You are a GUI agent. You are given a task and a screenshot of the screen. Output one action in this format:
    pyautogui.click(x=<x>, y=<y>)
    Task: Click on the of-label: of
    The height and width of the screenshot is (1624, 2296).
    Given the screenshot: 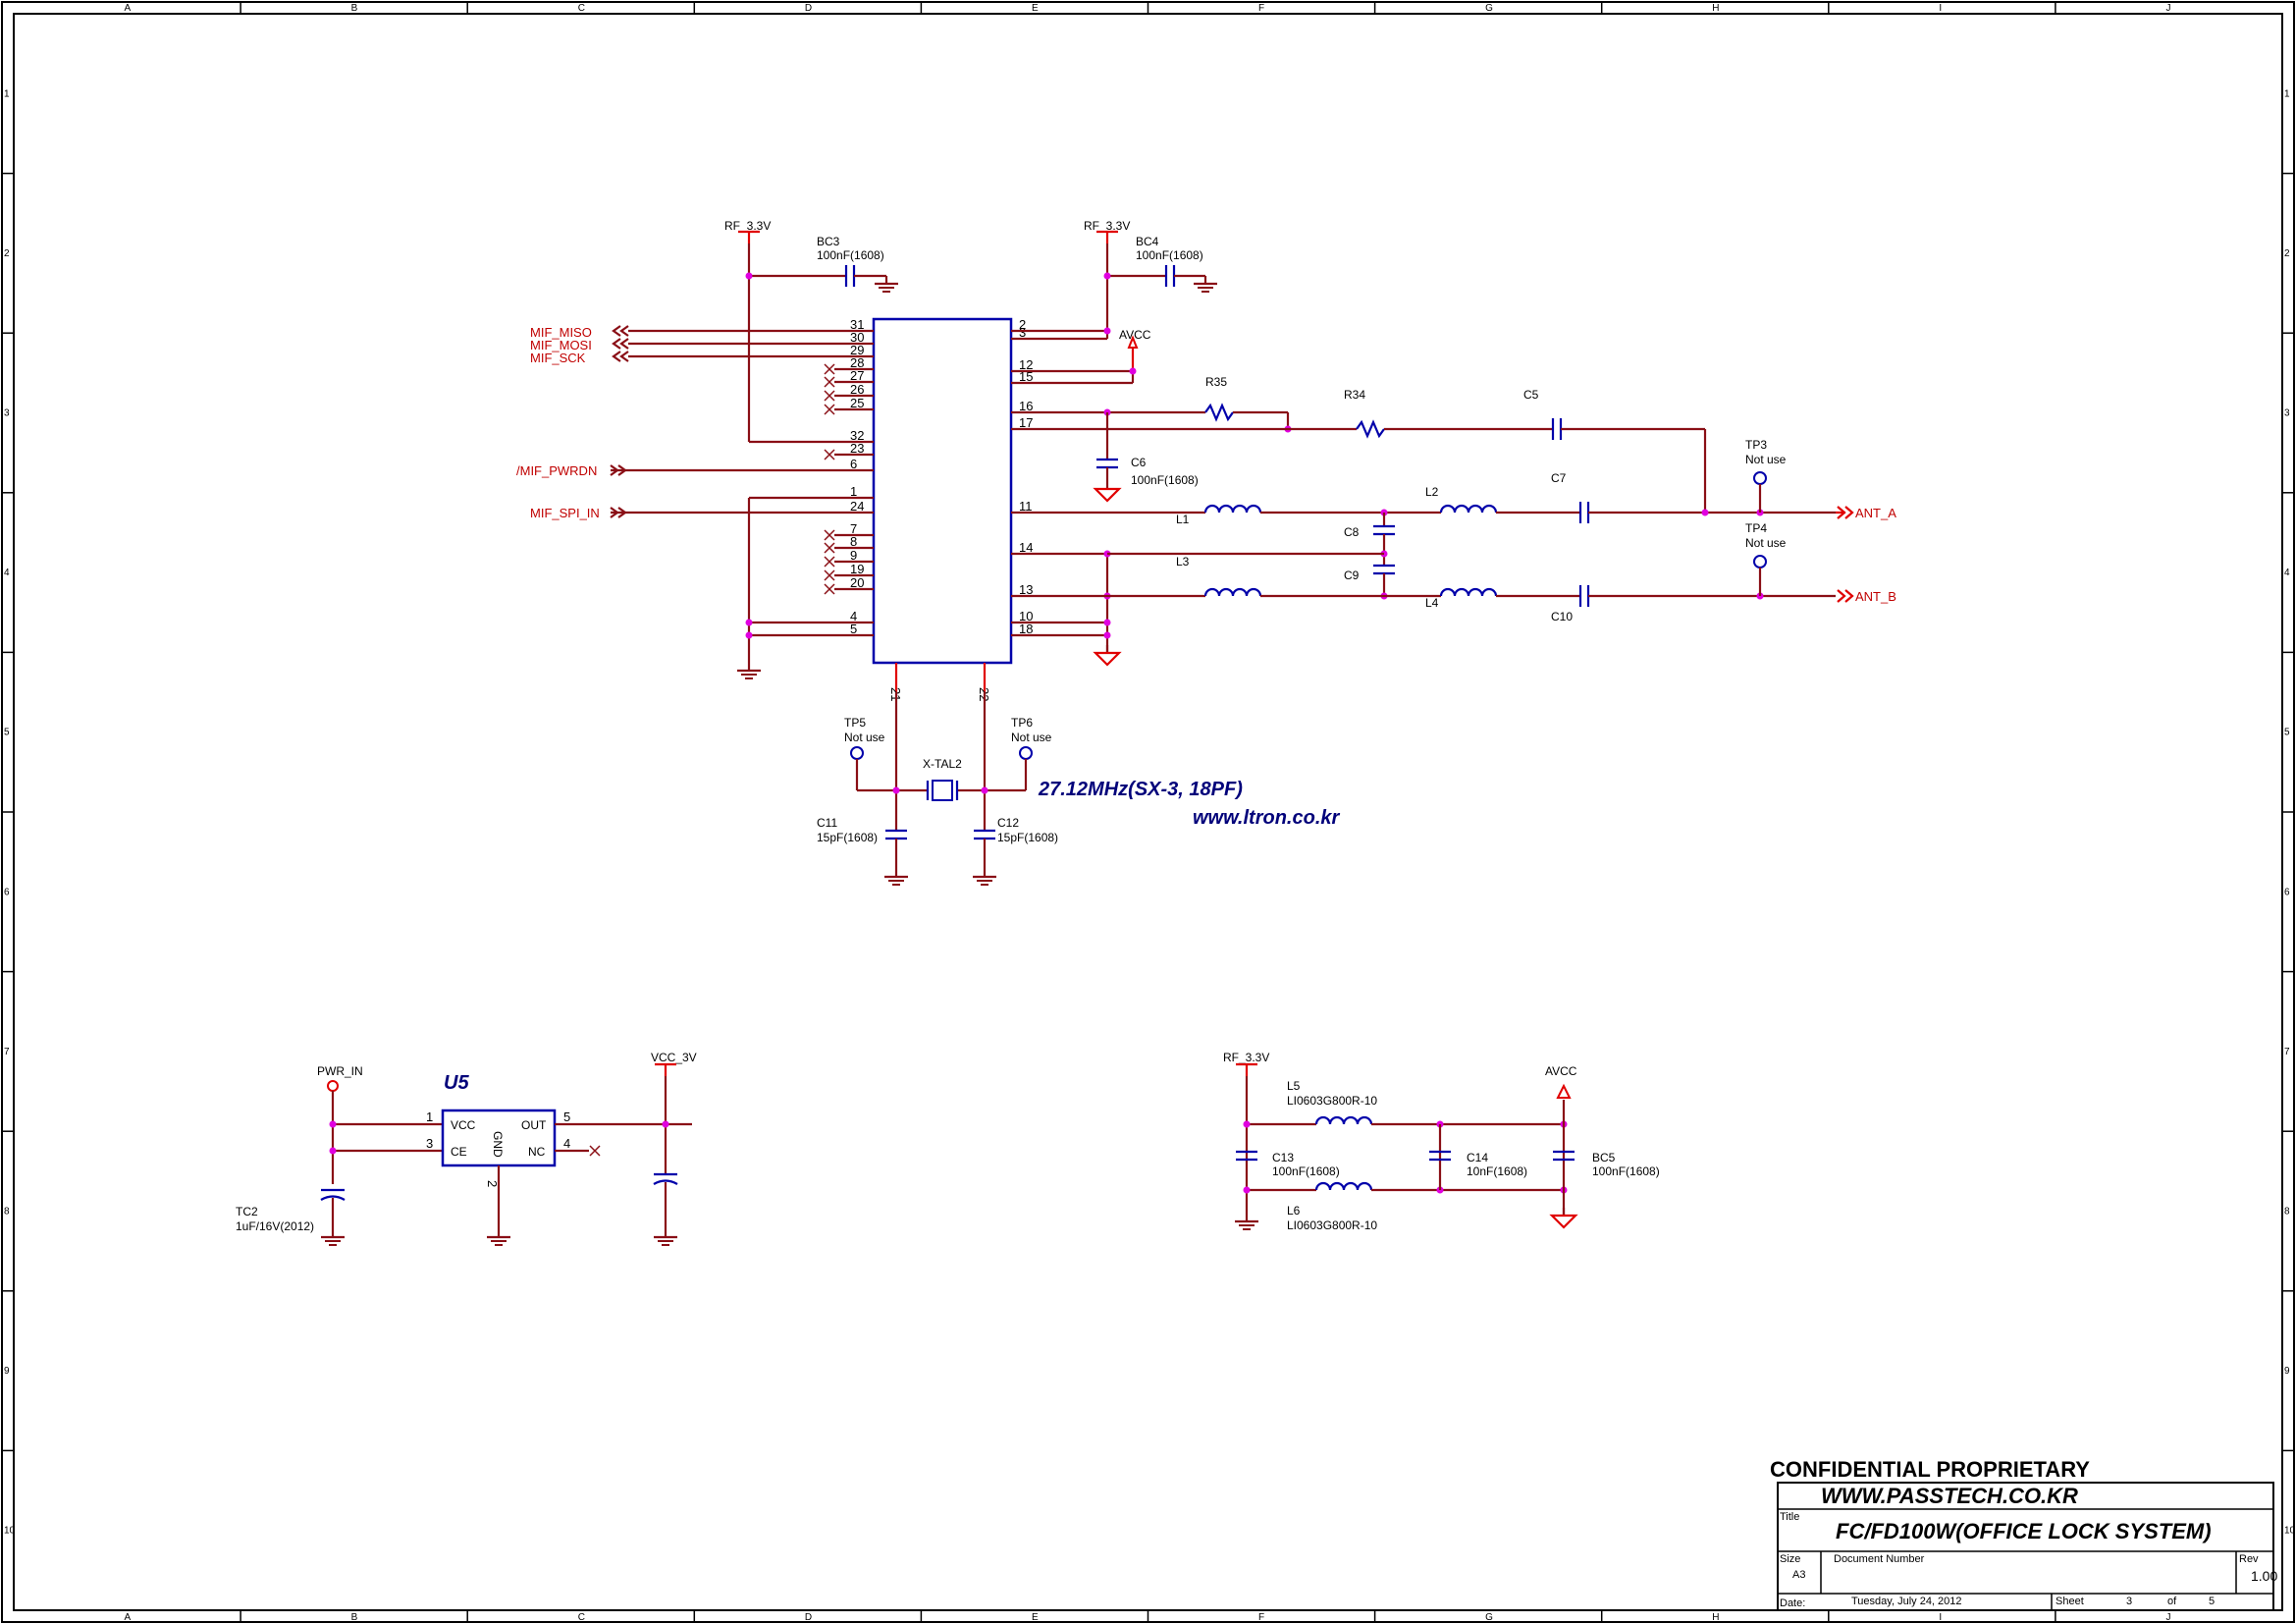 What is the action you would take?
    pyautogui.click(x=2172, y=1601)
    